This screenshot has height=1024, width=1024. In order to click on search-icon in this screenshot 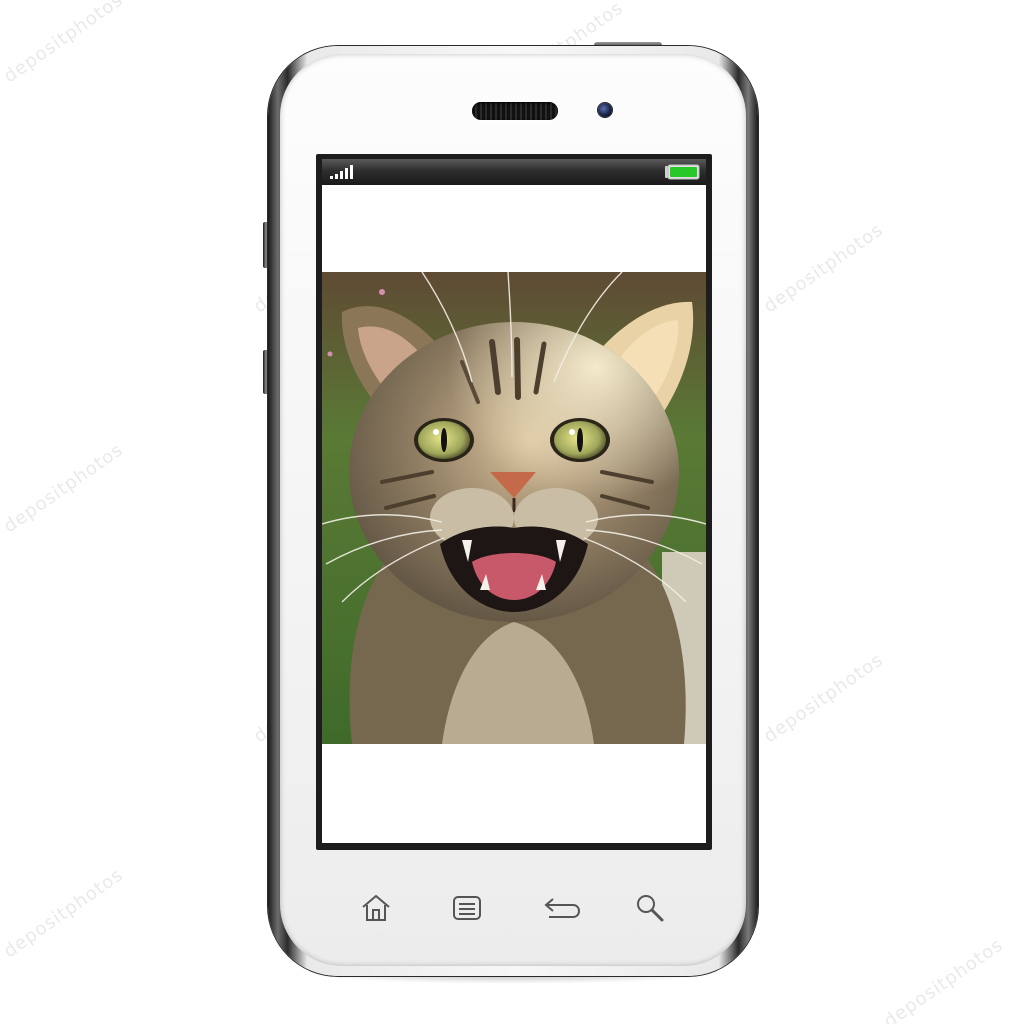, I will do `click(650, 908)`.